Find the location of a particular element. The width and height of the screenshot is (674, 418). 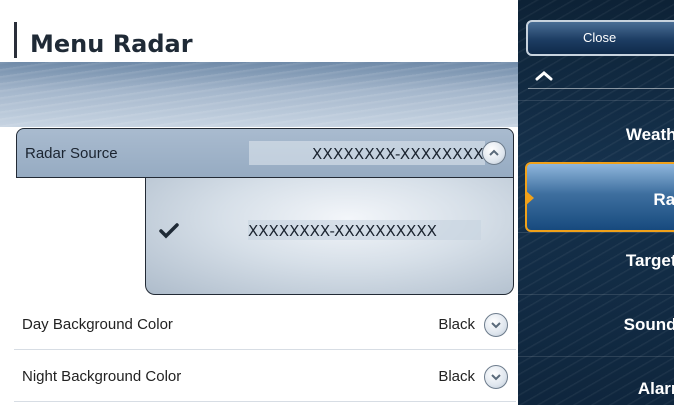

sidebar-item-label: Weathe is located at coordinates (649, 134).